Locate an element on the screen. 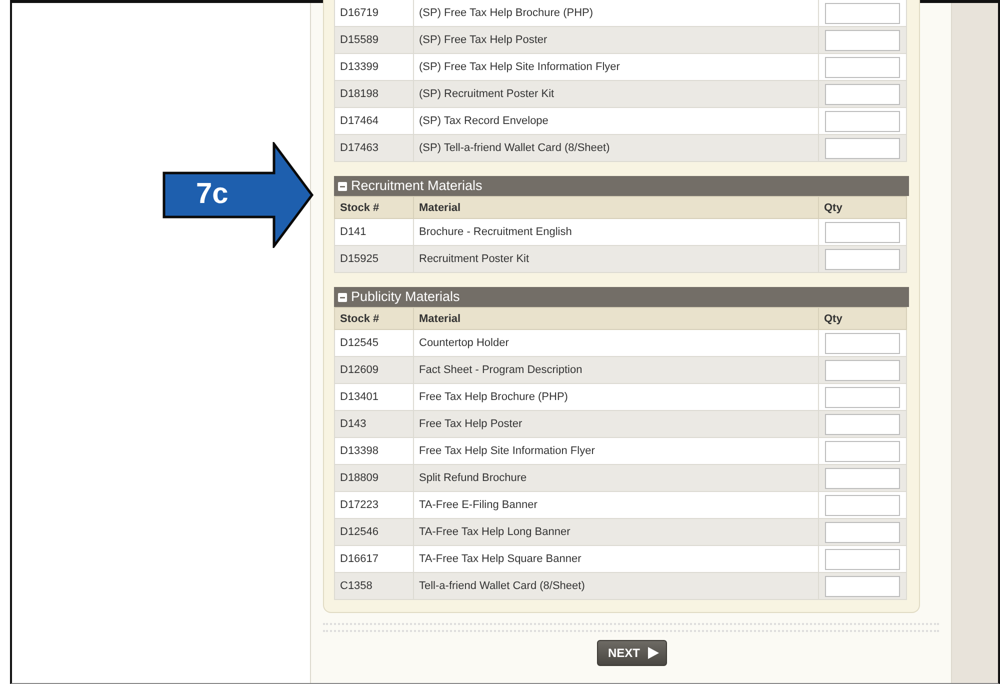 Image resolution: width=1000 pixels, height=684 pixels. arrow-icon is located at coordinates (238, 195).